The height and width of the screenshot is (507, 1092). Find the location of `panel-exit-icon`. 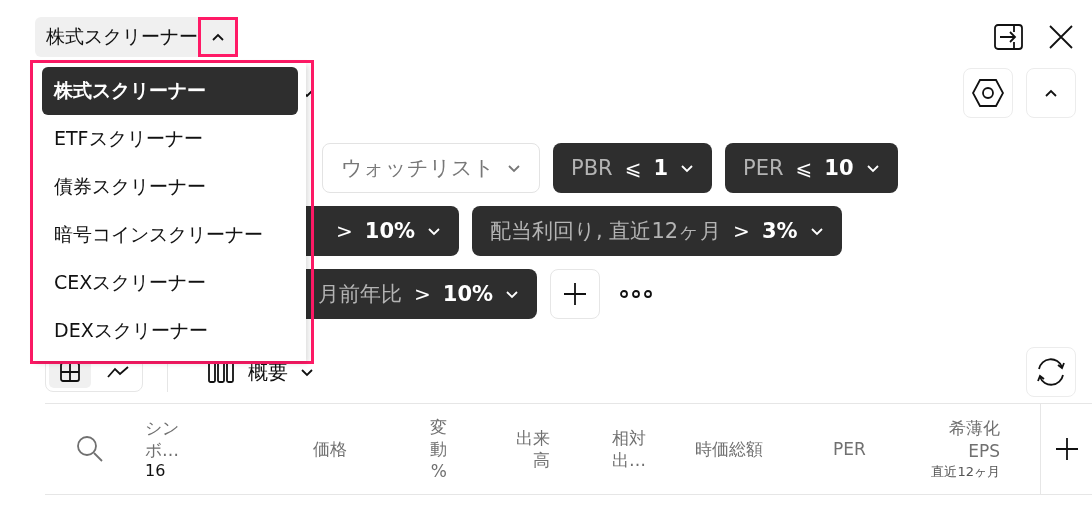

panel-exit-icon is located at coordinates (1009, 37).